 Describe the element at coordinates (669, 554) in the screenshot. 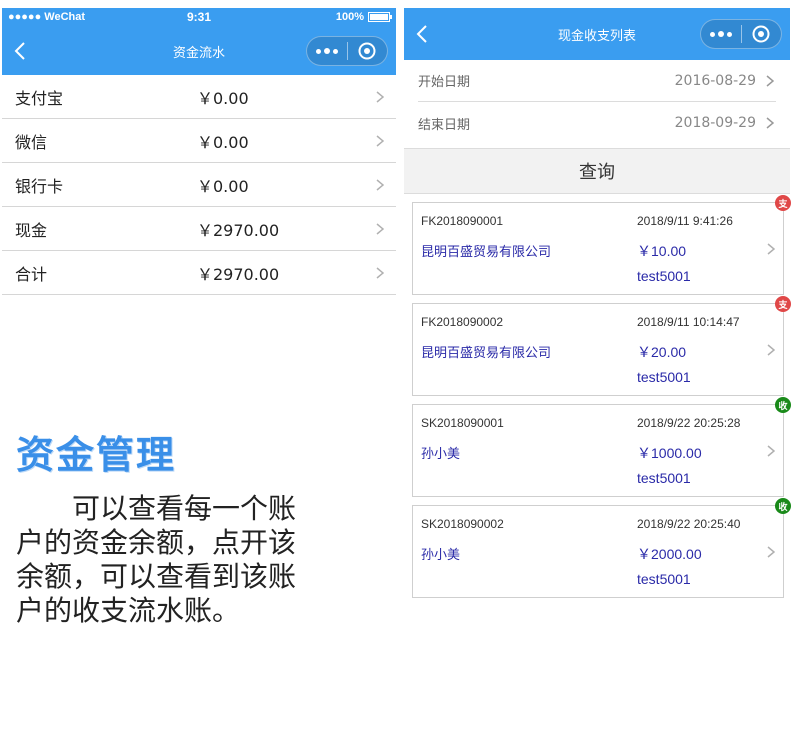

I see `record-amount: ￥2000.00` at that location.